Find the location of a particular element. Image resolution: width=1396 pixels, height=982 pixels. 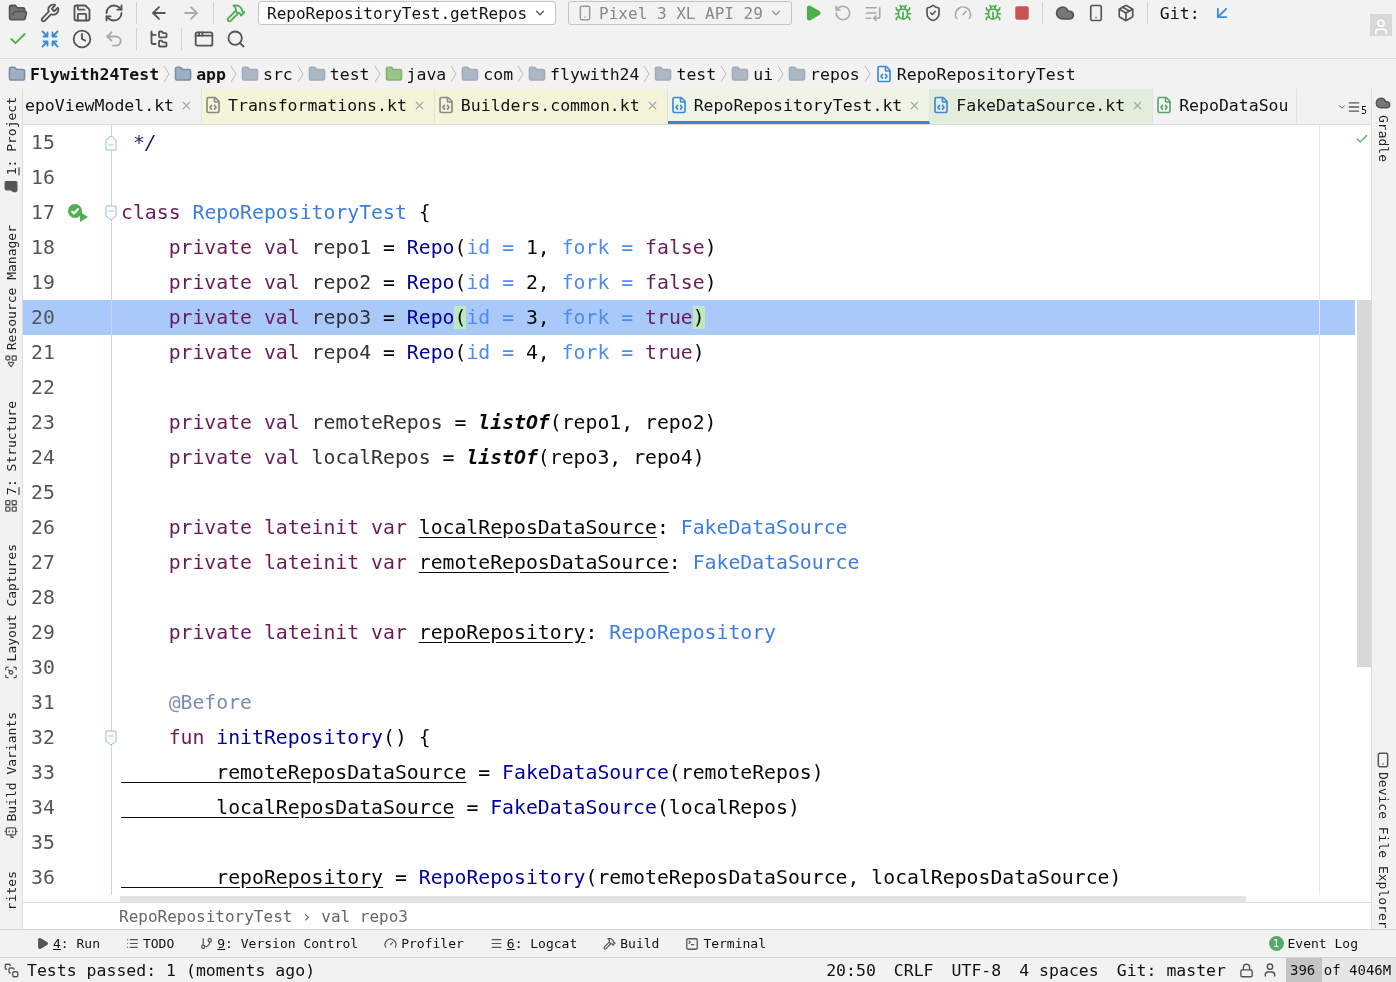

line-number: 36 is located at coordinates (43, 877).